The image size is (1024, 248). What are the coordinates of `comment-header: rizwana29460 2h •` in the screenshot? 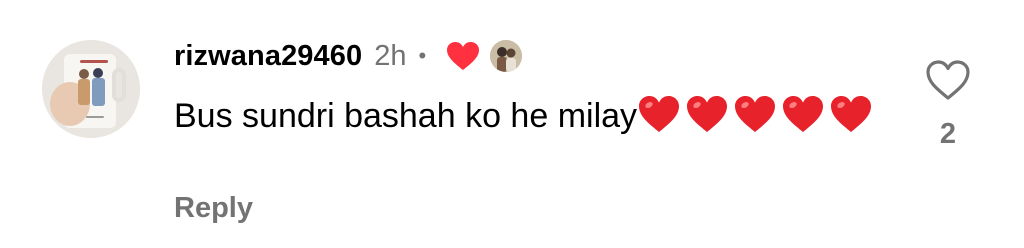 It's located at (348, 56).